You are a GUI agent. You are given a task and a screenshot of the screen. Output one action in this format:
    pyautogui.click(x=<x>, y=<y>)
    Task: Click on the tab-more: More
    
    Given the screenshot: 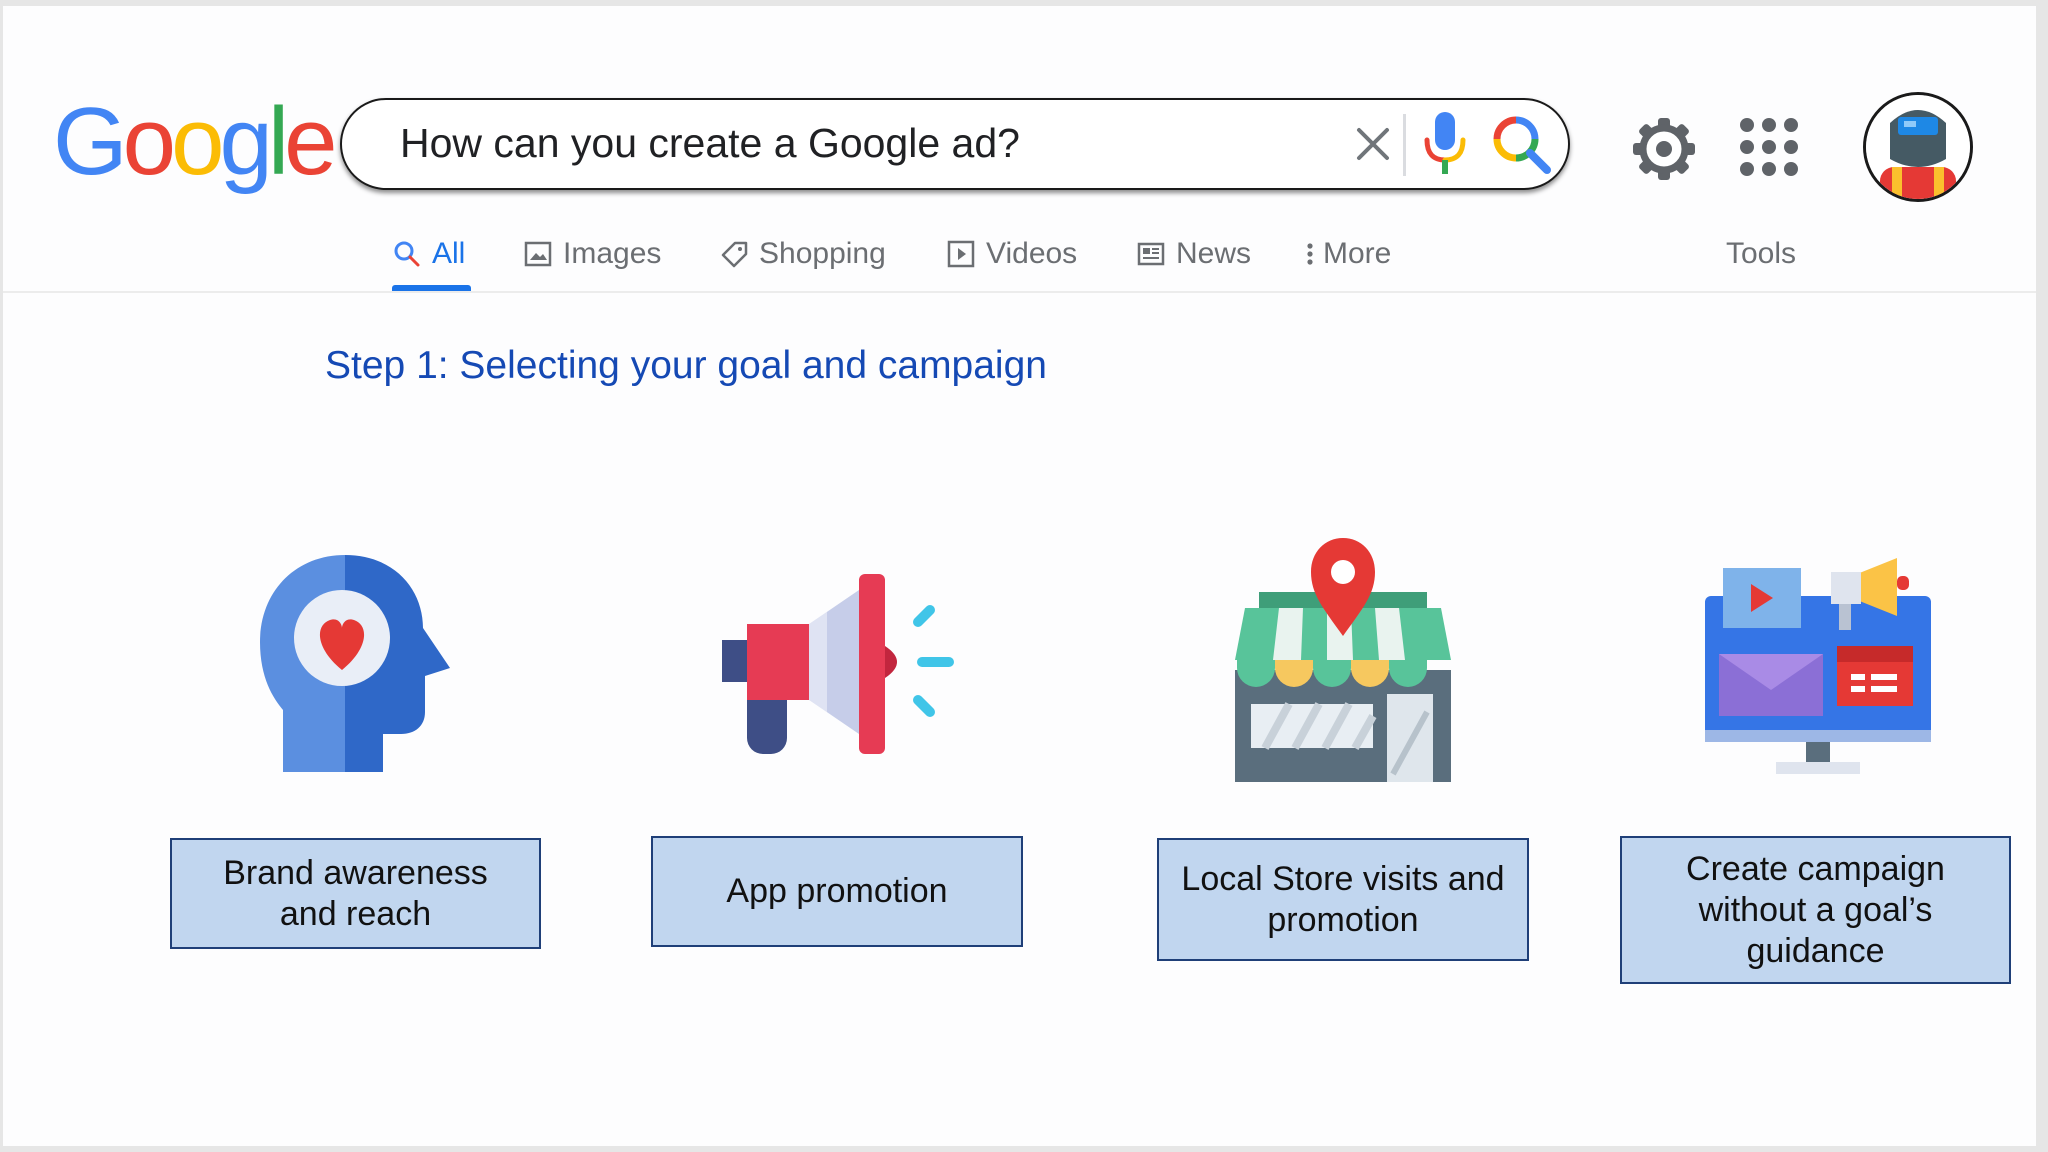 What is the action you would take?
    pyautogui.click(x=1347, y=254)
    